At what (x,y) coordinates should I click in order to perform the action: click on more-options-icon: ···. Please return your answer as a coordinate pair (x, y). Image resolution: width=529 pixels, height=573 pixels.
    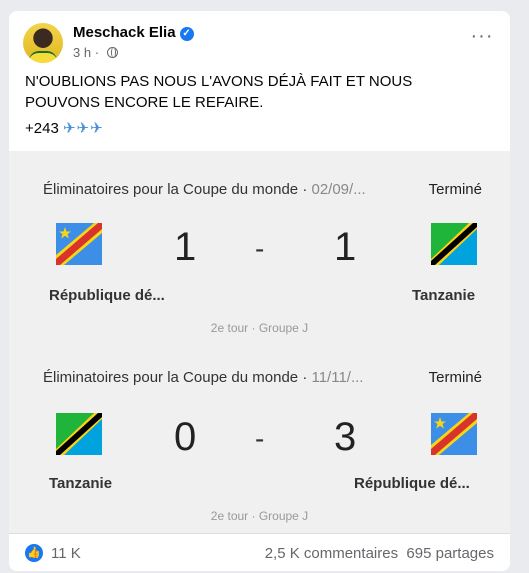
    Looking at the image, I should click on (482, 39).